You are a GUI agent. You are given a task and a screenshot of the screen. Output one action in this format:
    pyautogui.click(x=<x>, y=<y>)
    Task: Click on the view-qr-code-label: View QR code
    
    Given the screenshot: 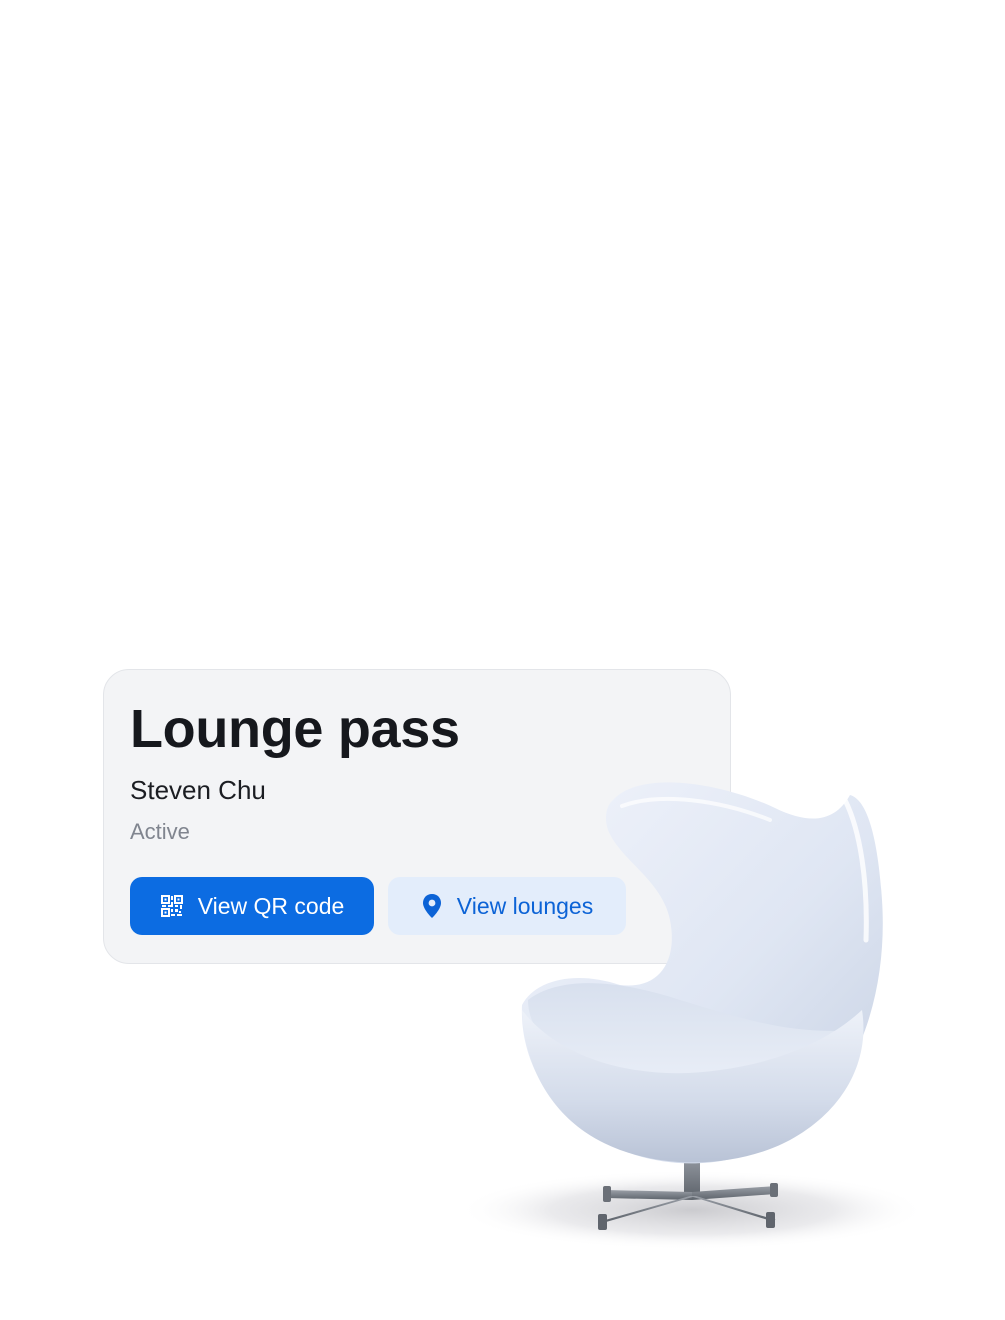 What is the action you would take?
    pyautogui.click(x=271, y=905)
    